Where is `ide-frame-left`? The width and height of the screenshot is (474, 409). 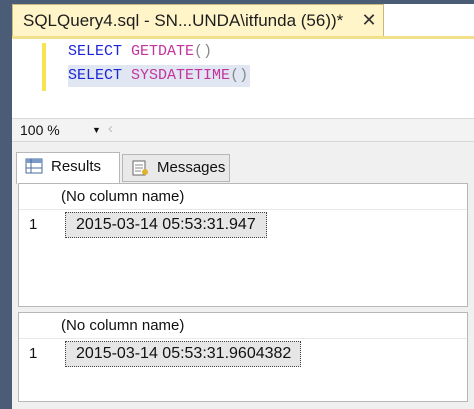 ide-frame-left is located at coordinates (6, 204).